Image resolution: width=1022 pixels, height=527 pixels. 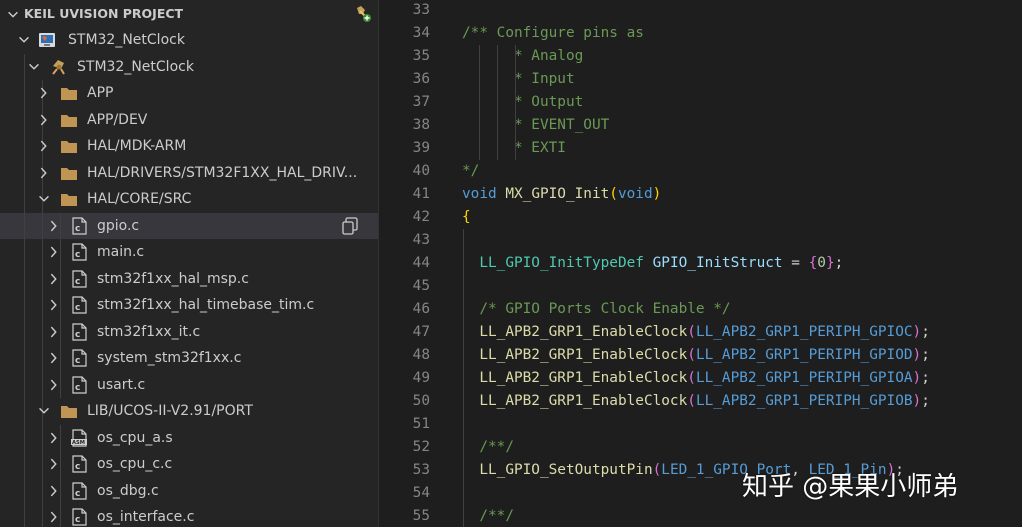 What do you see at coordinates (78, 443) in the screenshot?
I see `svg-text: ASM` at bounding box center [78, 443].